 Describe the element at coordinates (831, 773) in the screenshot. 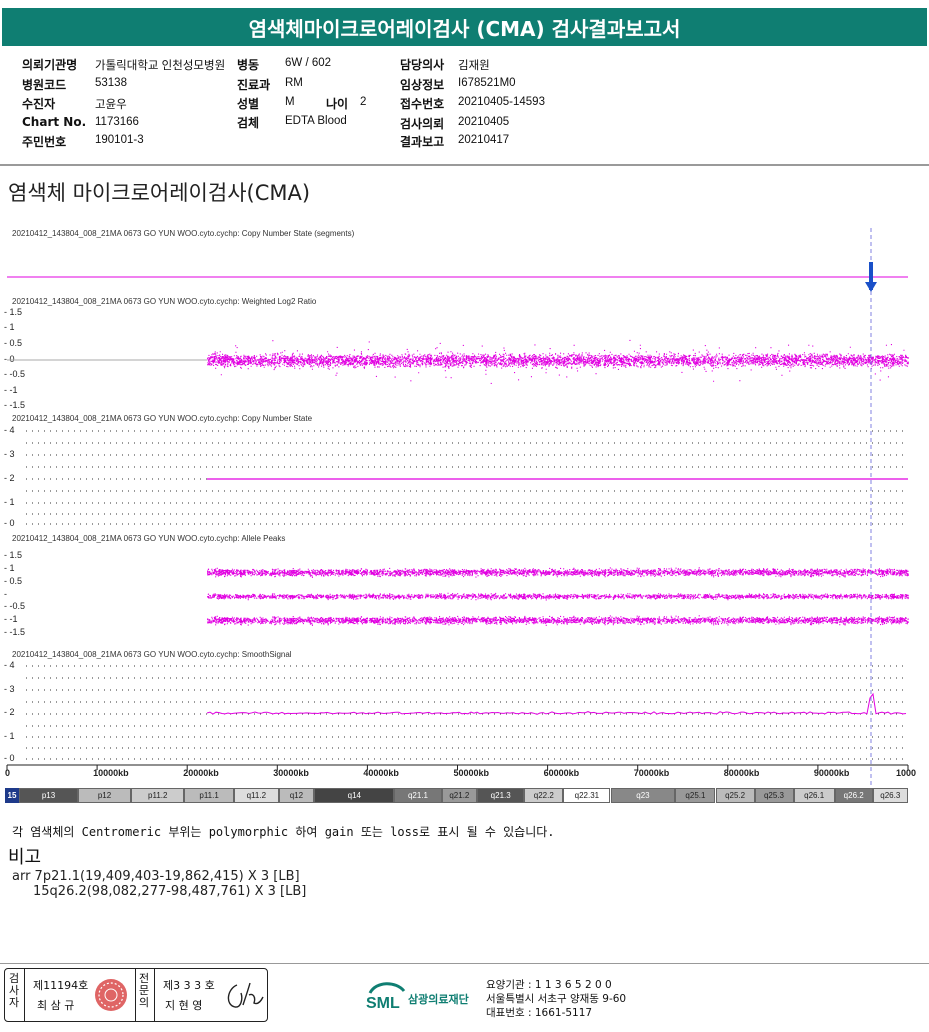

I see `x-axis-label: 90000kb` at that location.